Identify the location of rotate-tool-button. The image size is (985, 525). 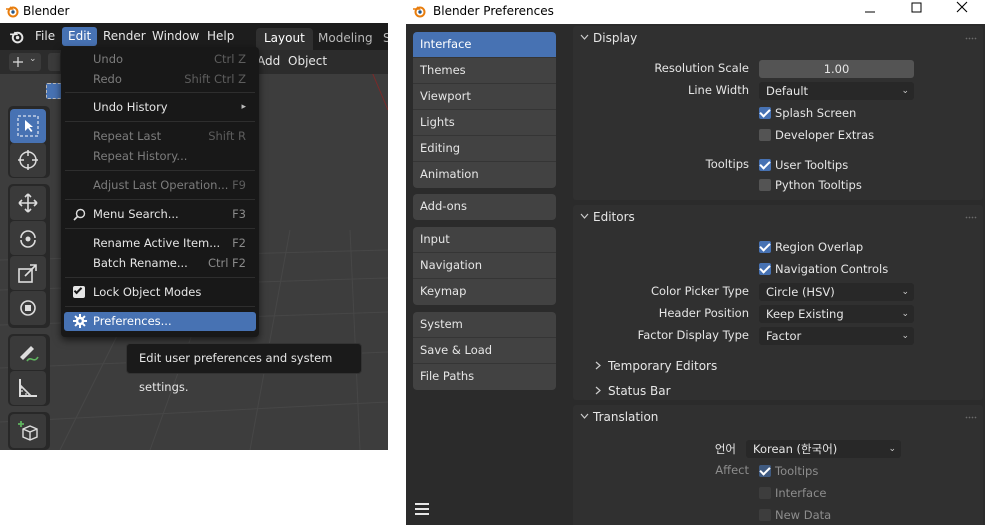
(28, 238).